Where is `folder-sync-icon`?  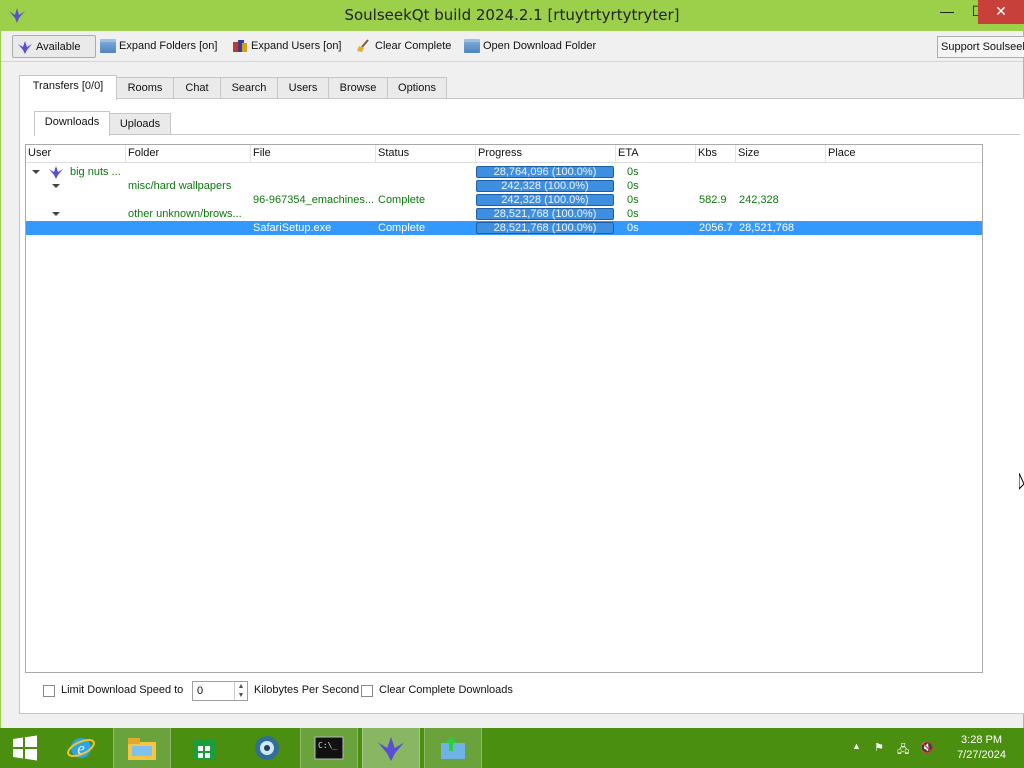 folder-sync-icon is located at coordinates (453, 748).